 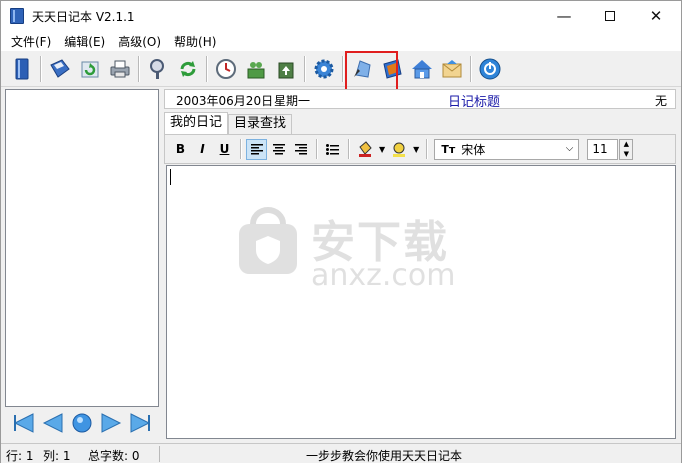 I want to click on minimize-button: —, so click(x=564, y=16).